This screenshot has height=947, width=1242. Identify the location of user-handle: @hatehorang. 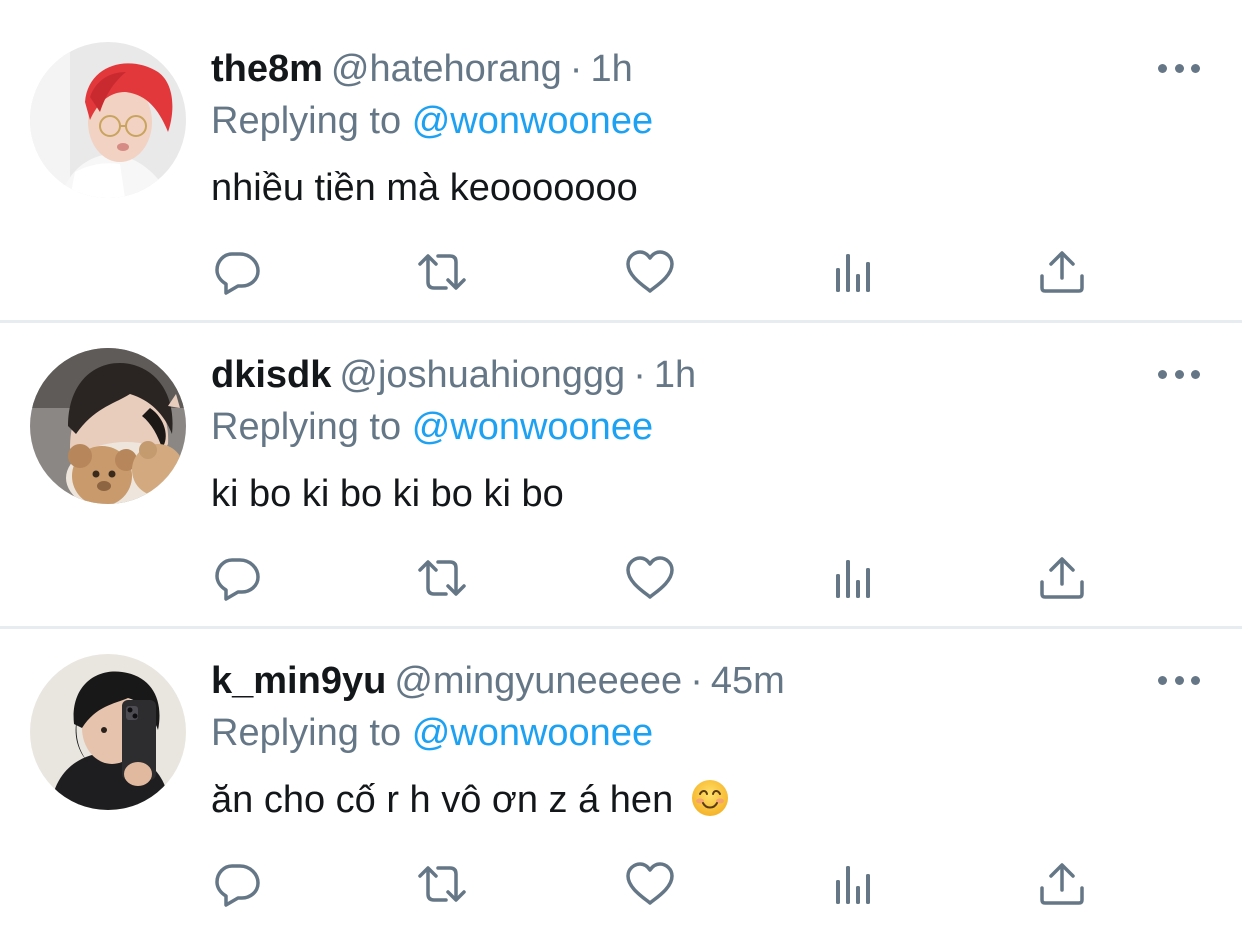
(446, 69).